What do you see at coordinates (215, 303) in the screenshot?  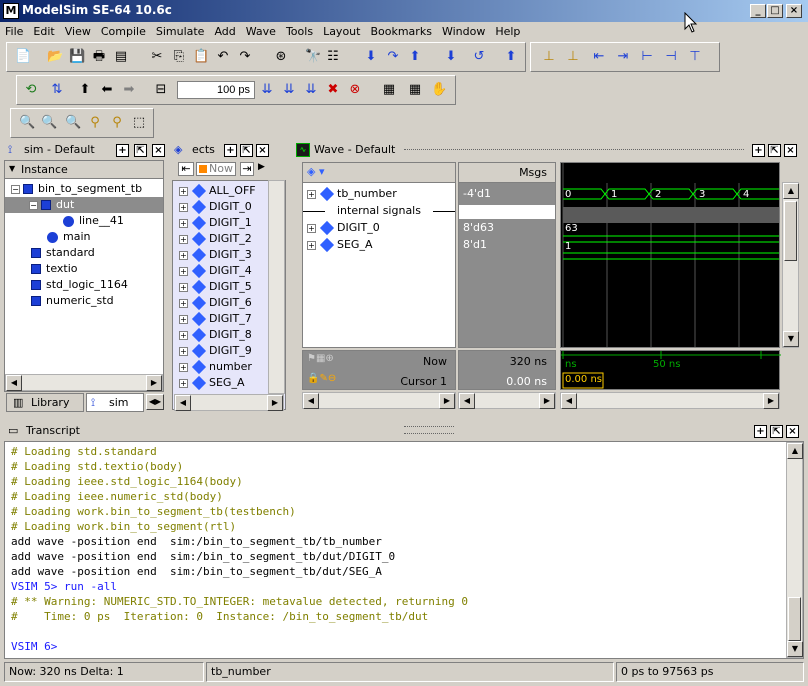 I see `object-digit-6: + DIGIT_6` at bounding box center [215, 303].